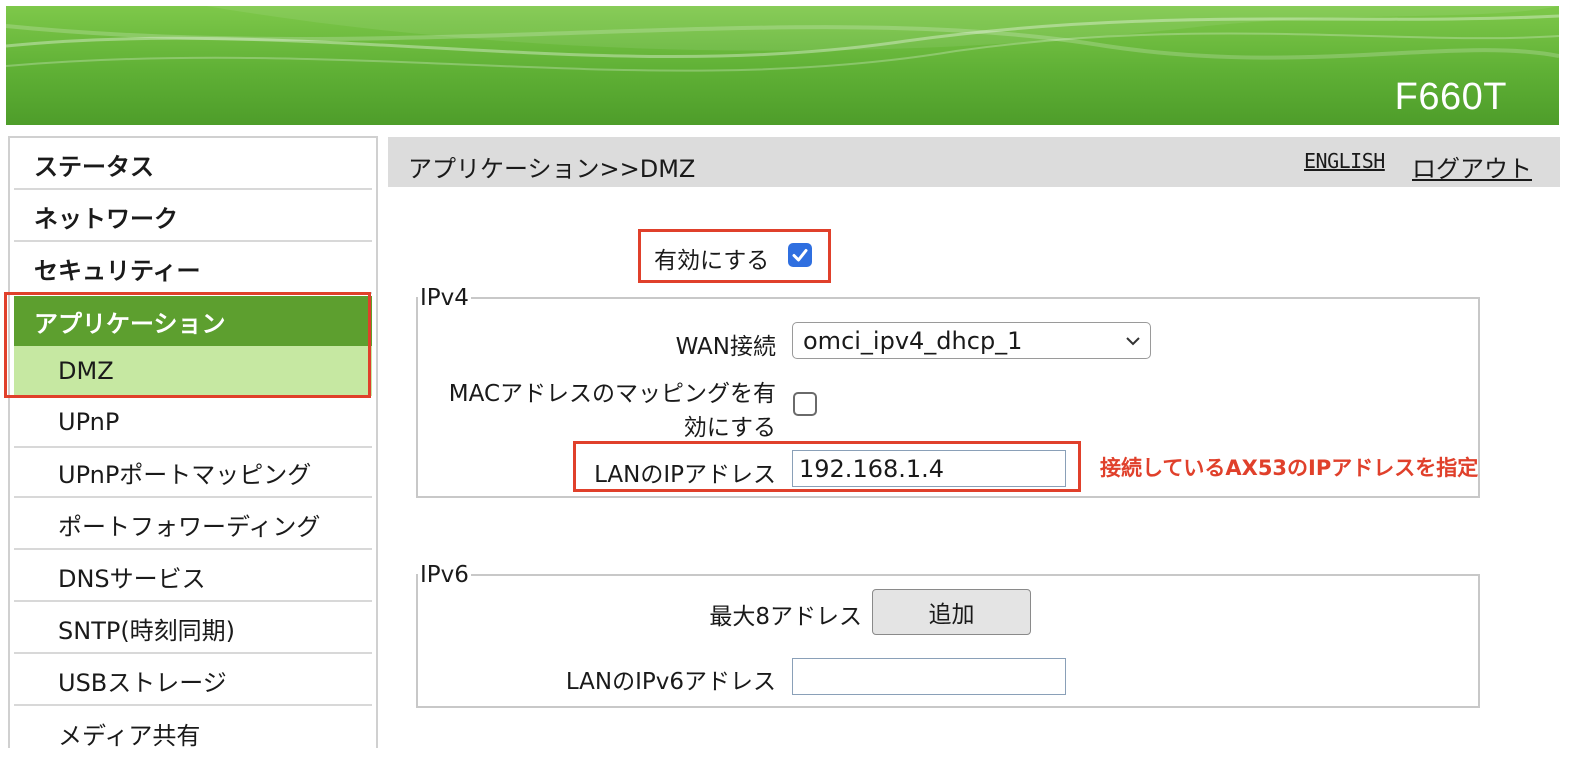 Image resolution: width=1570 pixels, height=758 pixels. I want to click on sidebar-item-usb-storage: USBストレージ, so click(193, 681).